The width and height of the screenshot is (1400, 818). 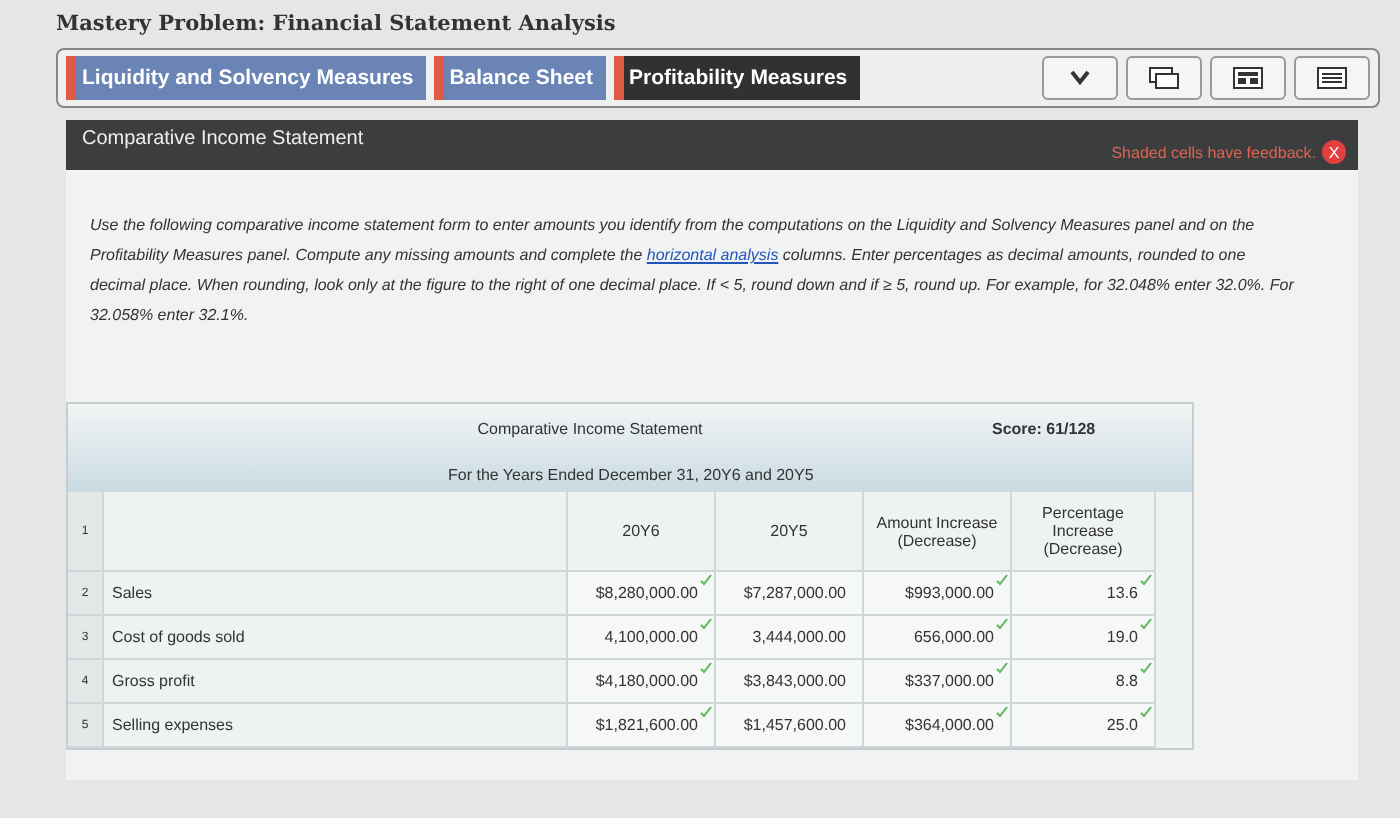 What do you see at coordinates (790, 726) in the screenshot?
I see `input-cell: $1,457,600.00` at bounding box center [790, 726].